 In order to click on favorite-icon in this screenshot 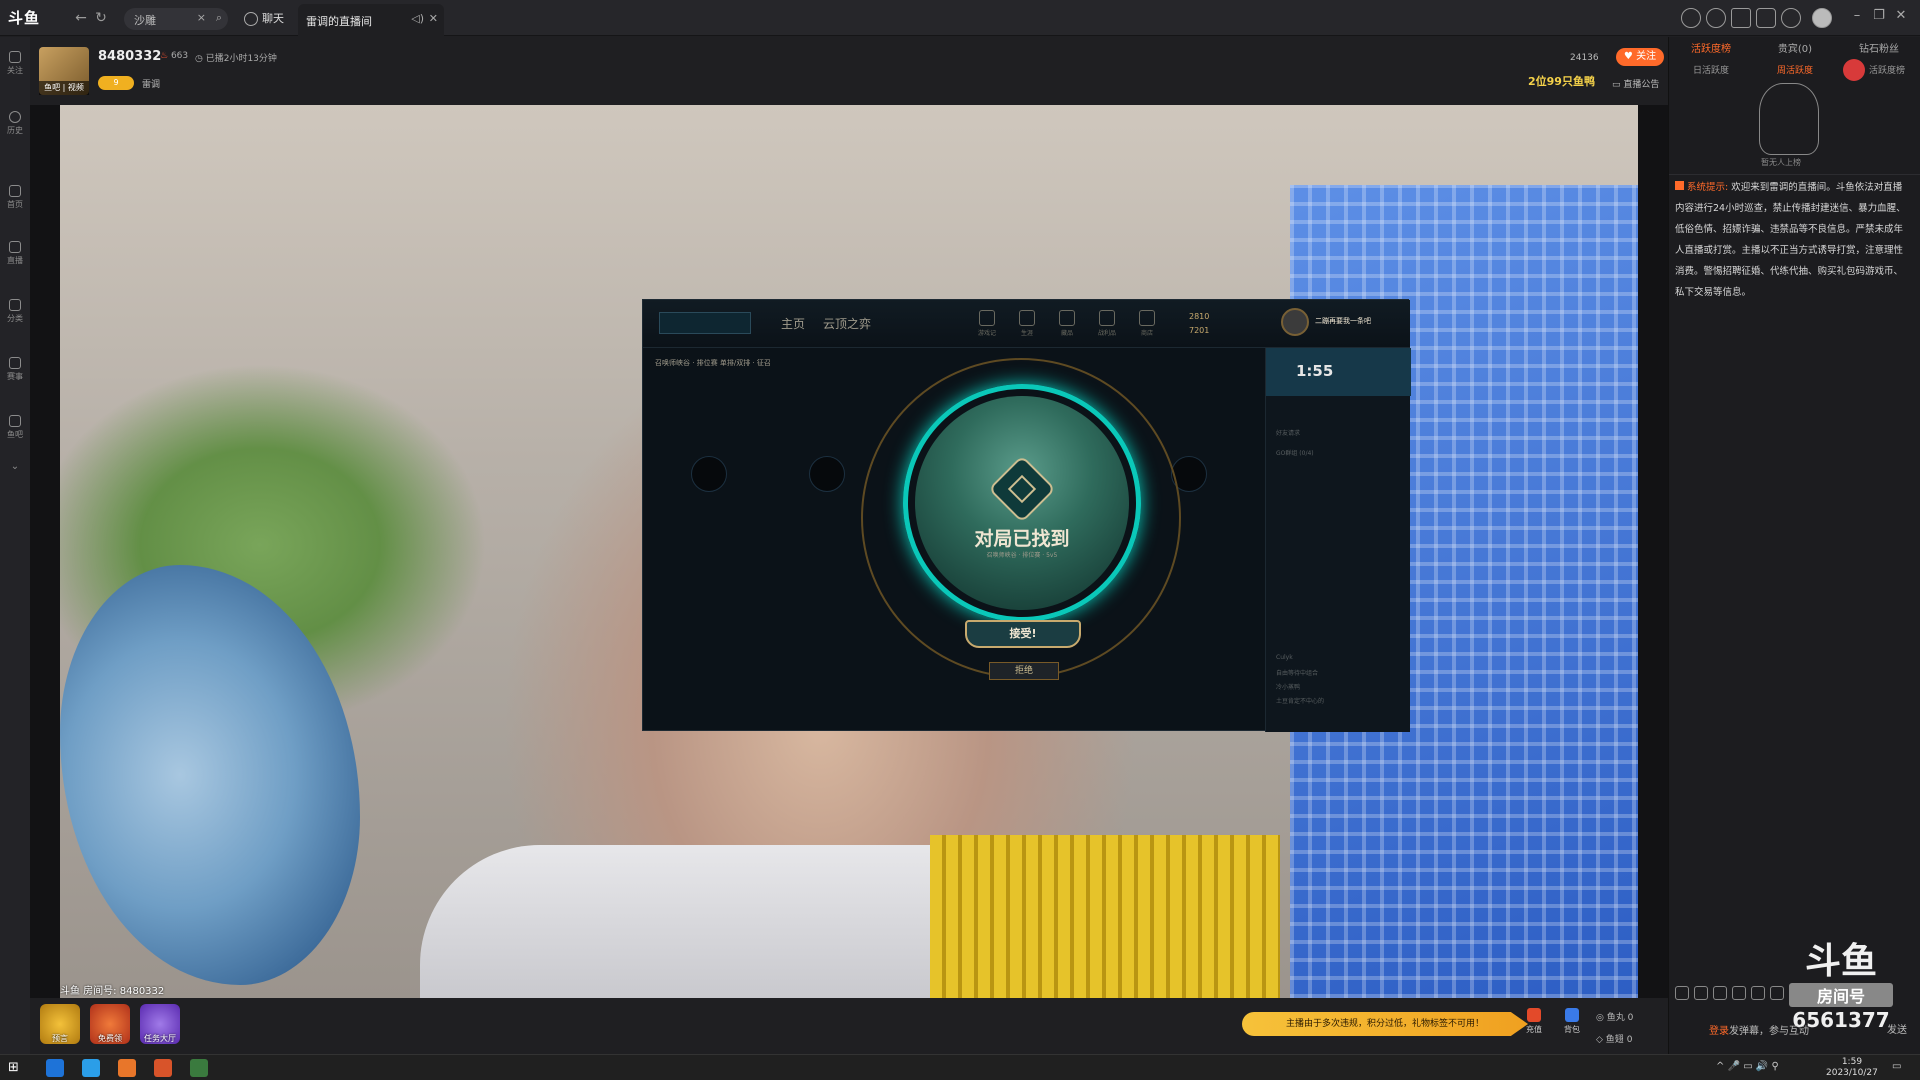, I will do `click(1716, 18)`.